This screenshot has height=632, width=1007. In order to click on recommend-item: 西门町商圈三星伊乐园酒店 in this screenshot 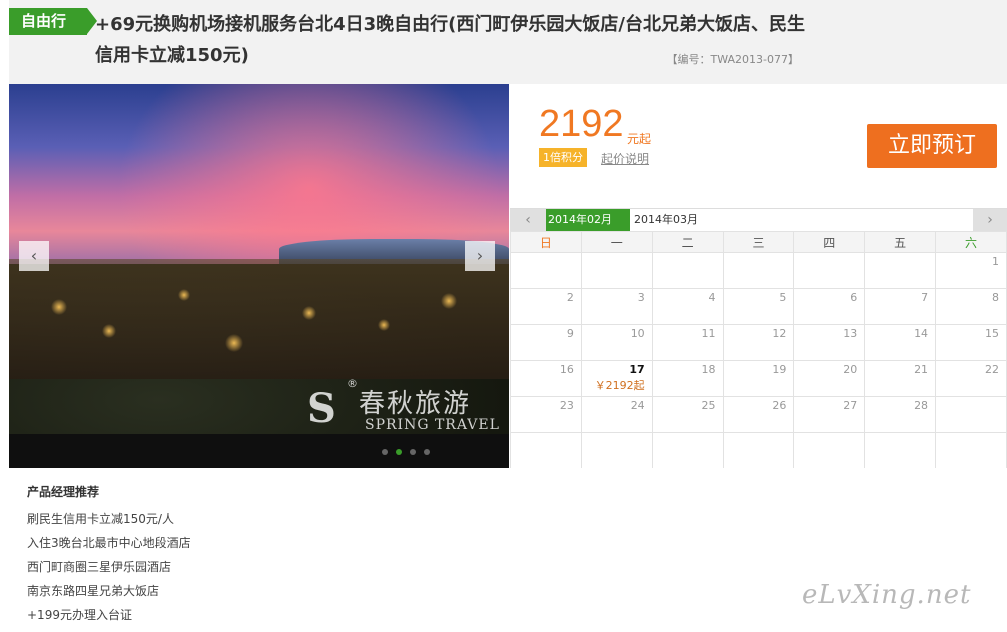, I will do `click(99, 567)`.